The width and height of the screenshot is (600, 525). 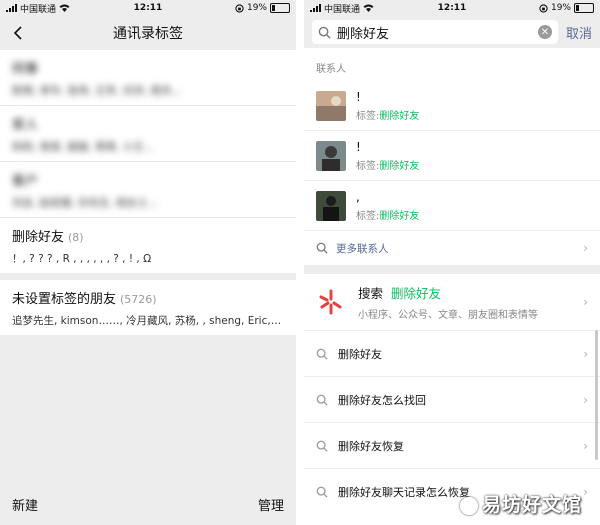 What do you see at coordinates (452, 64) in the screenshot?
I see `section-title-contacts: 联系人` at bounding box center [452, 64].